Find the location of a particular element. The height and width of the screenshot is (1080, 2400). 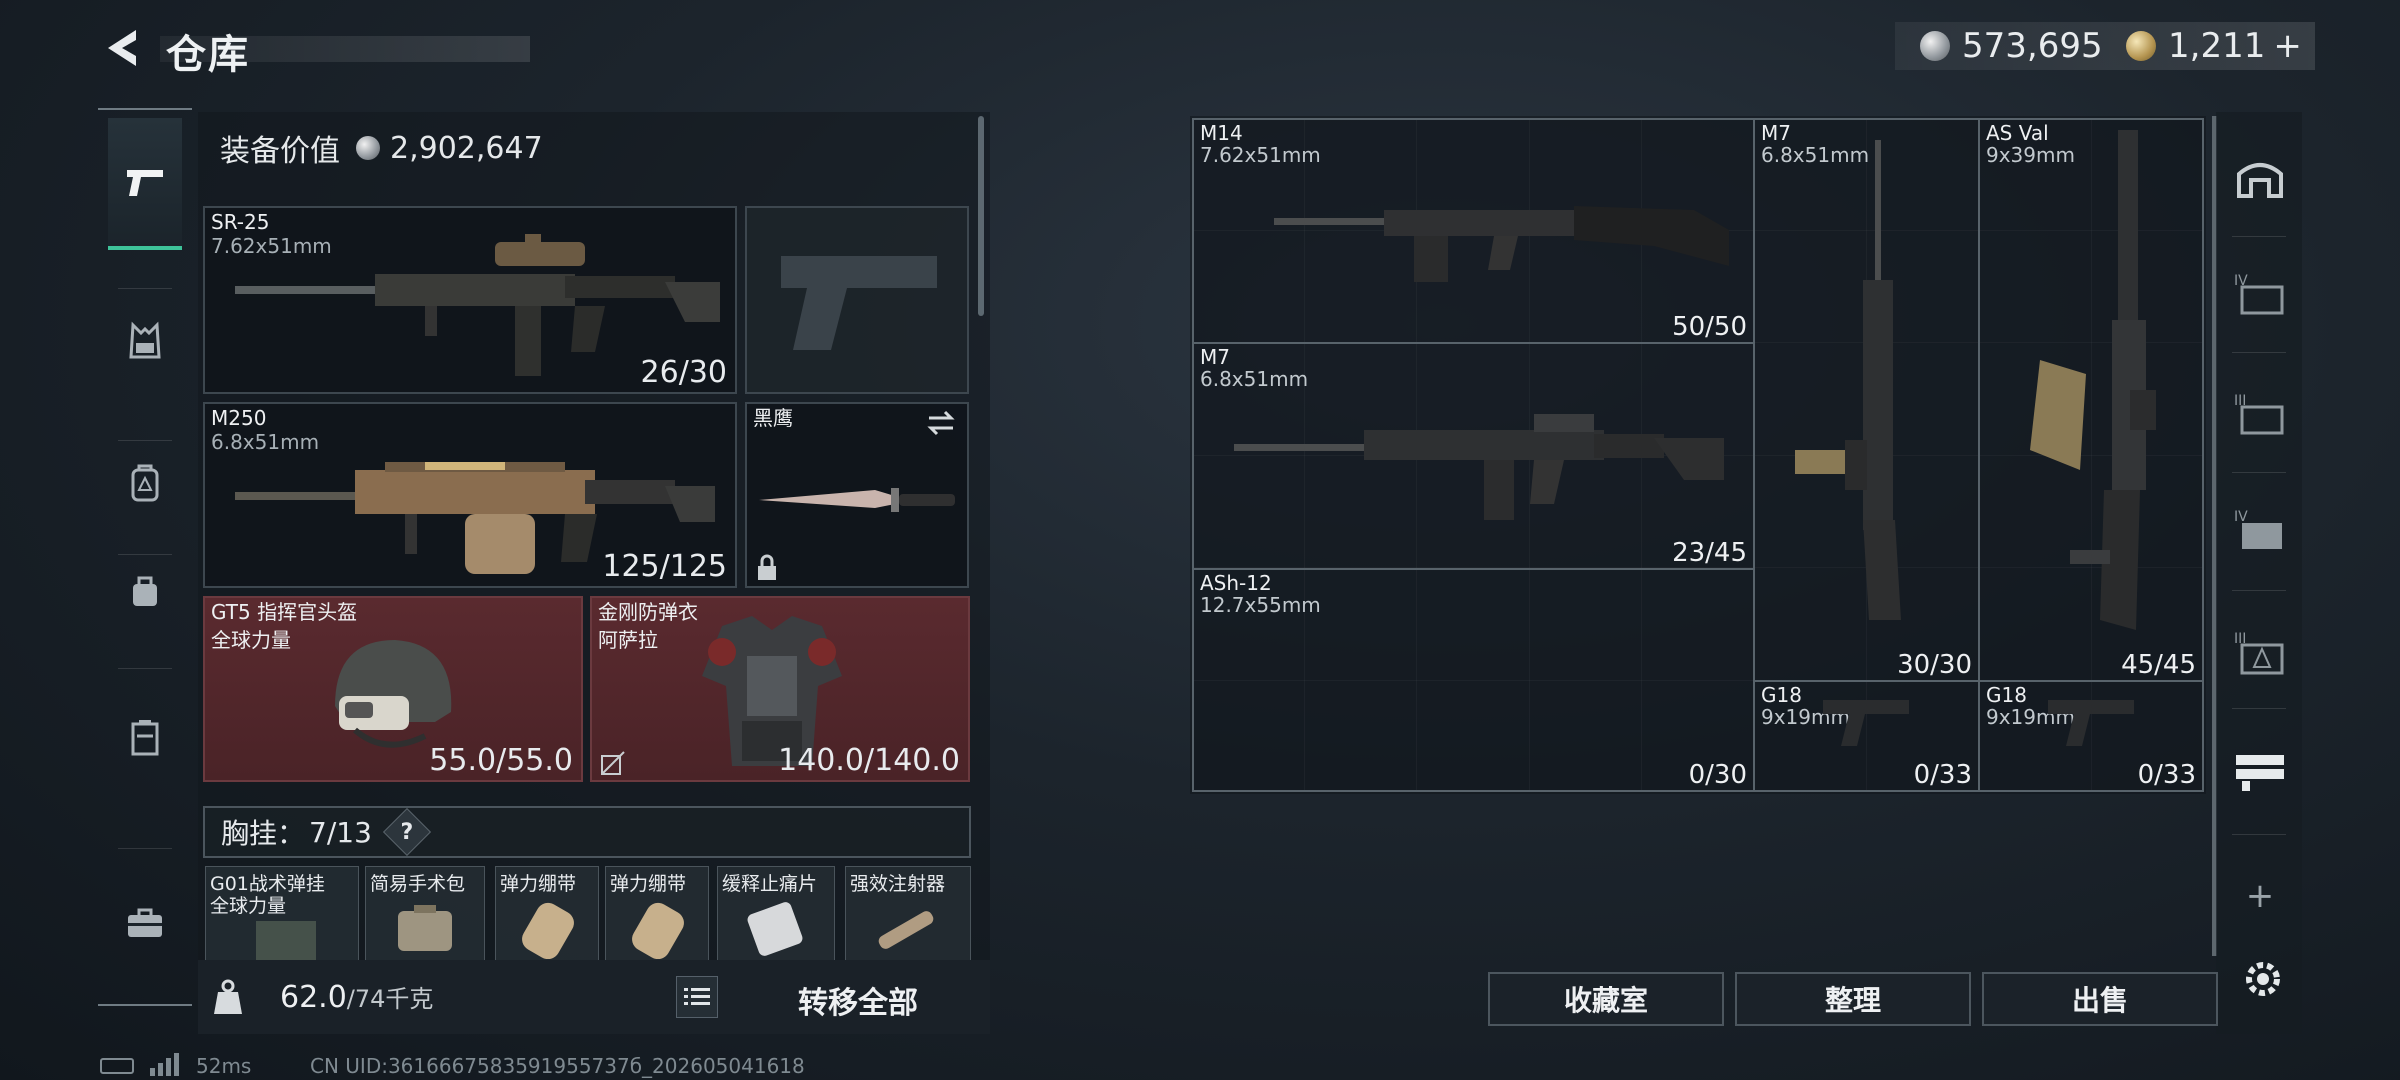

help-icon: ? is located at coordinates (406, 832).